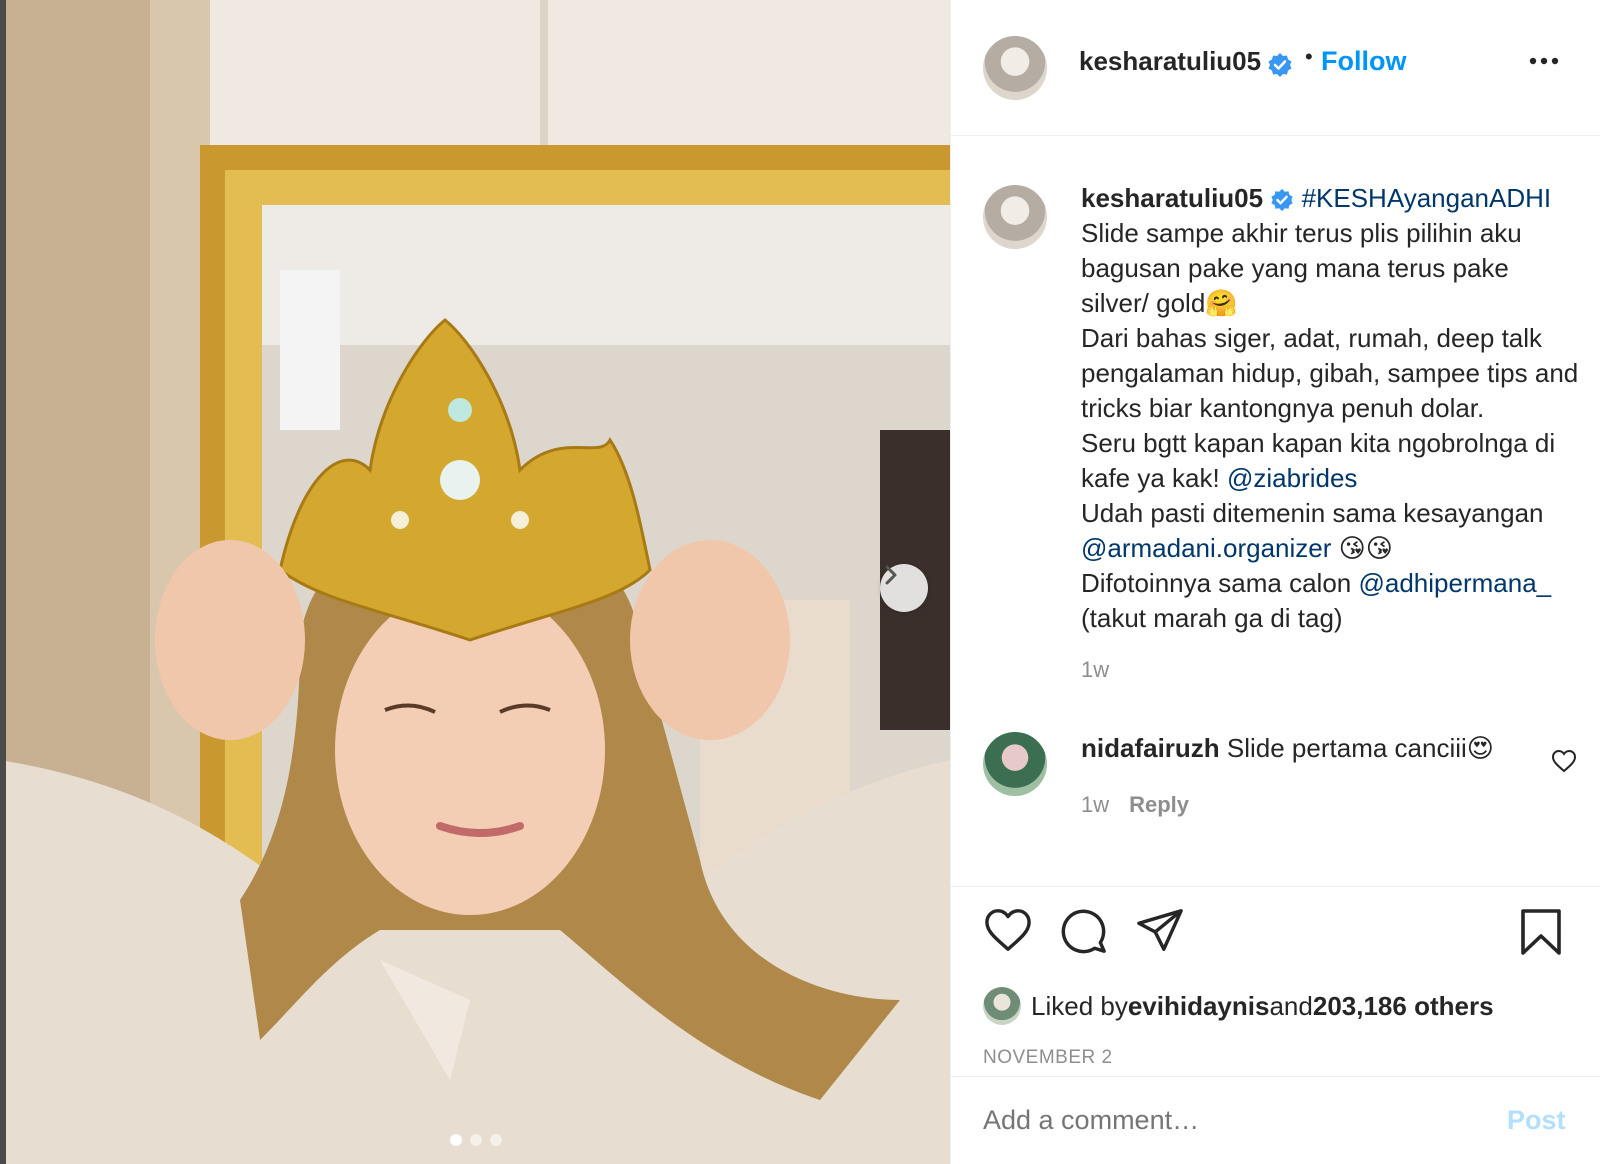 The height and width of the screenshot is (1164, 1600). I want to click on reply-button: Reply, so click(1159, 804).